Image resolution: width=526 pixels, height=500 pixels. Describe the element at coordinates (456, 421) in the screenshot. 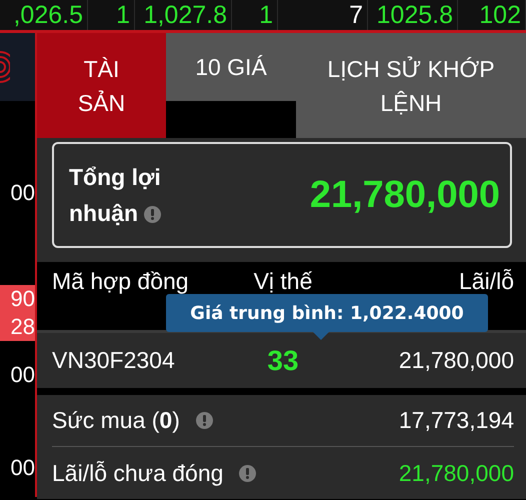

I see `detail-value: 17,773,194` at that location.